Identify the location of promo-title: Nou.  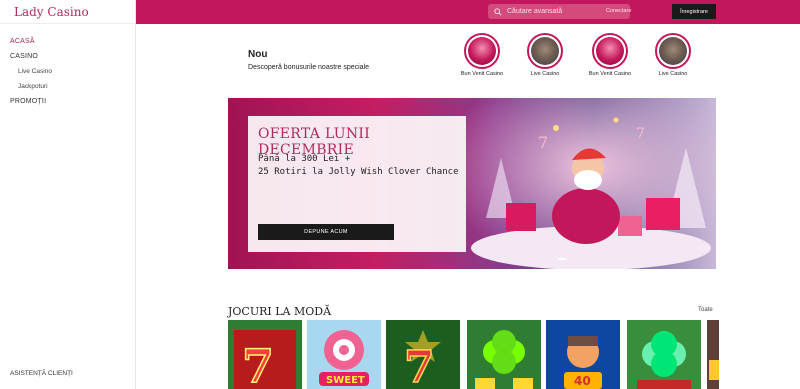
(258, 54).